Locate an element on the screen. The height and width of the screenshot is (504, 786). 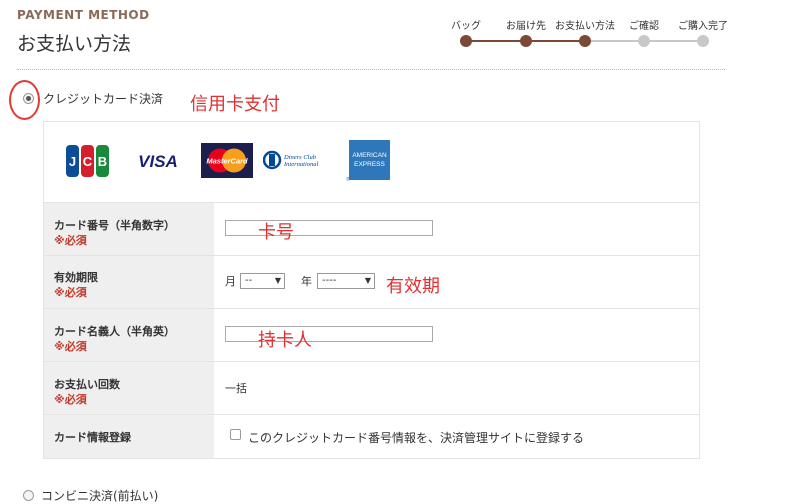
step-label-bag: バッグ is located at coordinates (466, 26).